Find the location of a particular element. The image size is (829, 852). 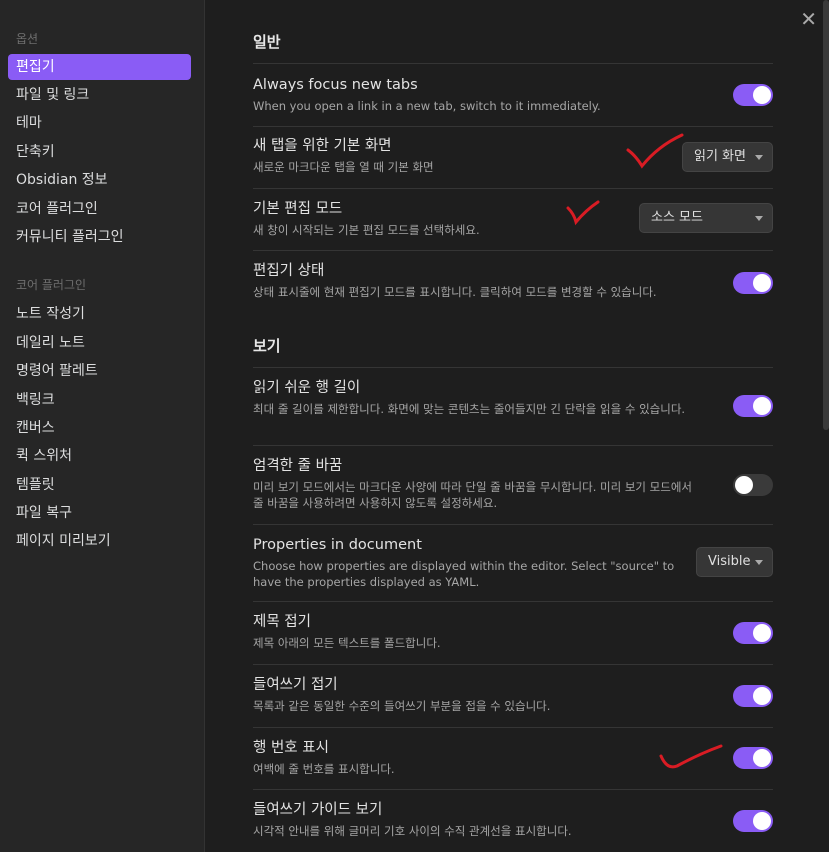

setting-description: 시각적 안내를 위해 글머리 기호 사이의 수직 관계선을 표시합니다. is located at coordinates (412, 831).